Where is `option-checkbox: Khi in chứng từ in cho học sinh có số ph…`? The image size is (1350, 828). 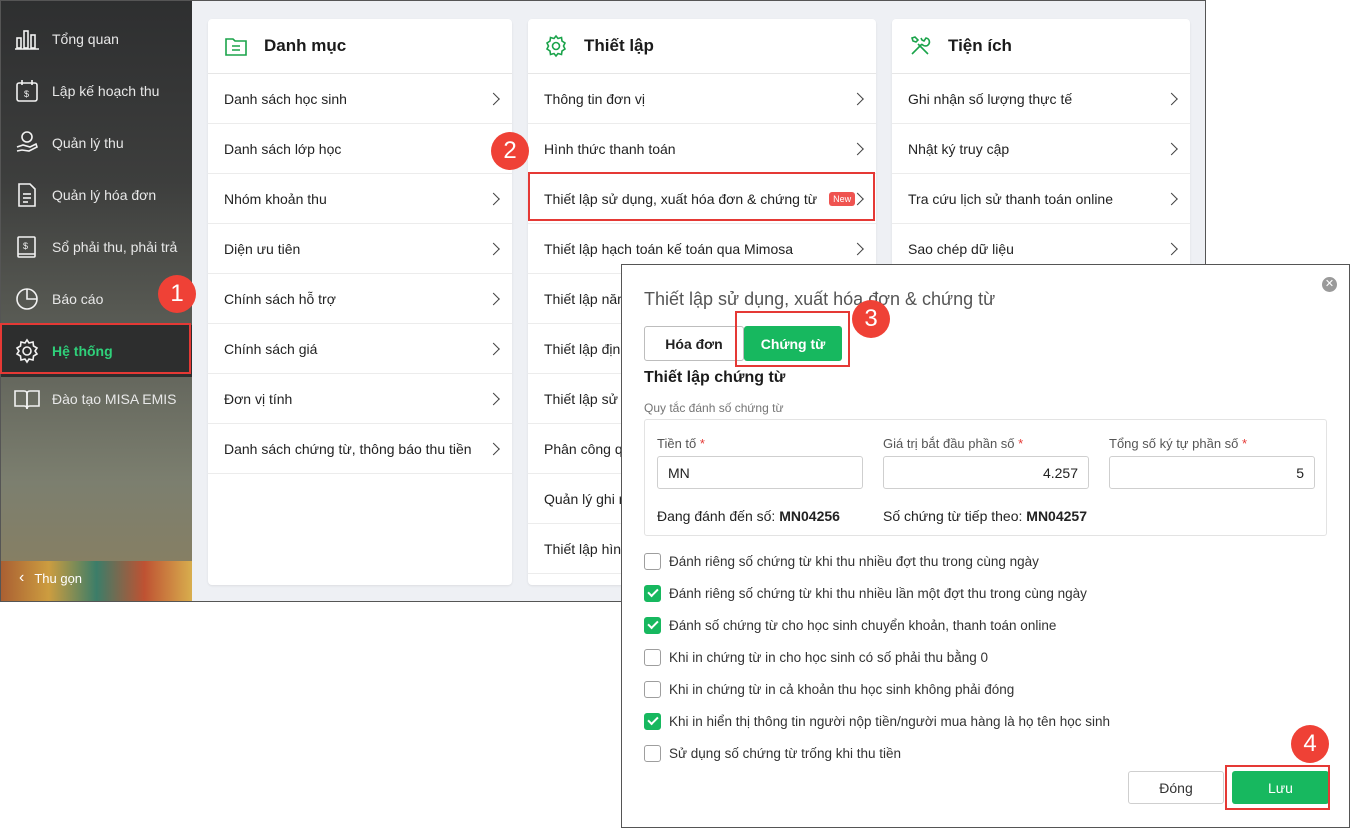
option-checkbox: Khi in chứng từ in cho học sinh có số ph… is located at coordinates (816, 657).